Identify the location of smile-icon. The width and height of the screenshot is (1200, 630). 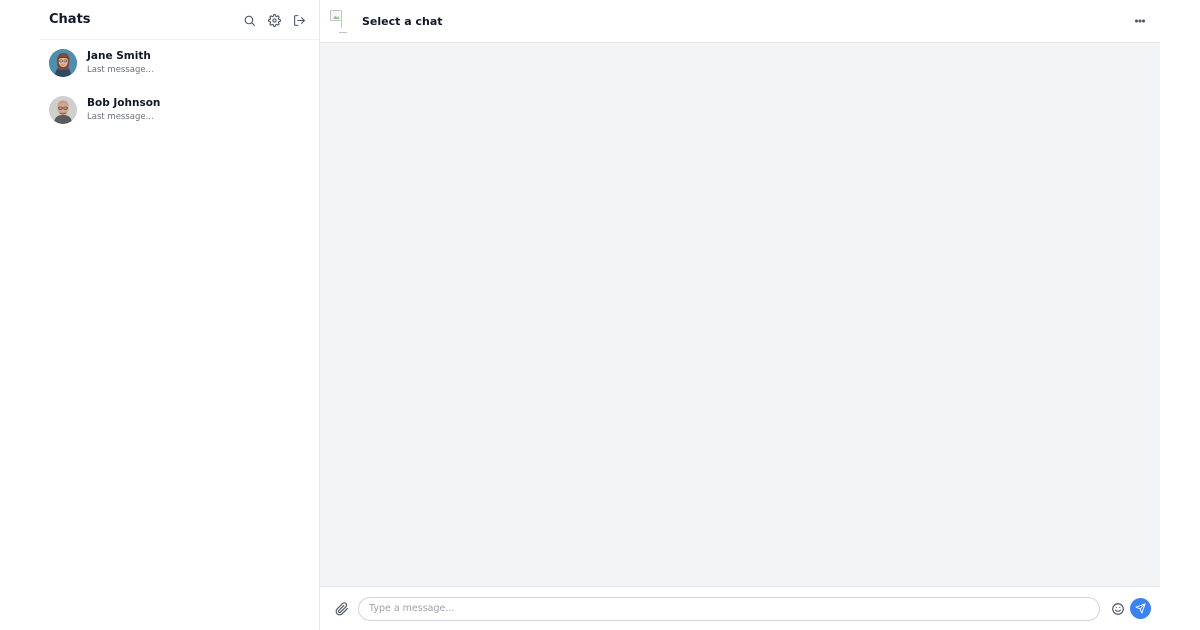
(1118, 608).